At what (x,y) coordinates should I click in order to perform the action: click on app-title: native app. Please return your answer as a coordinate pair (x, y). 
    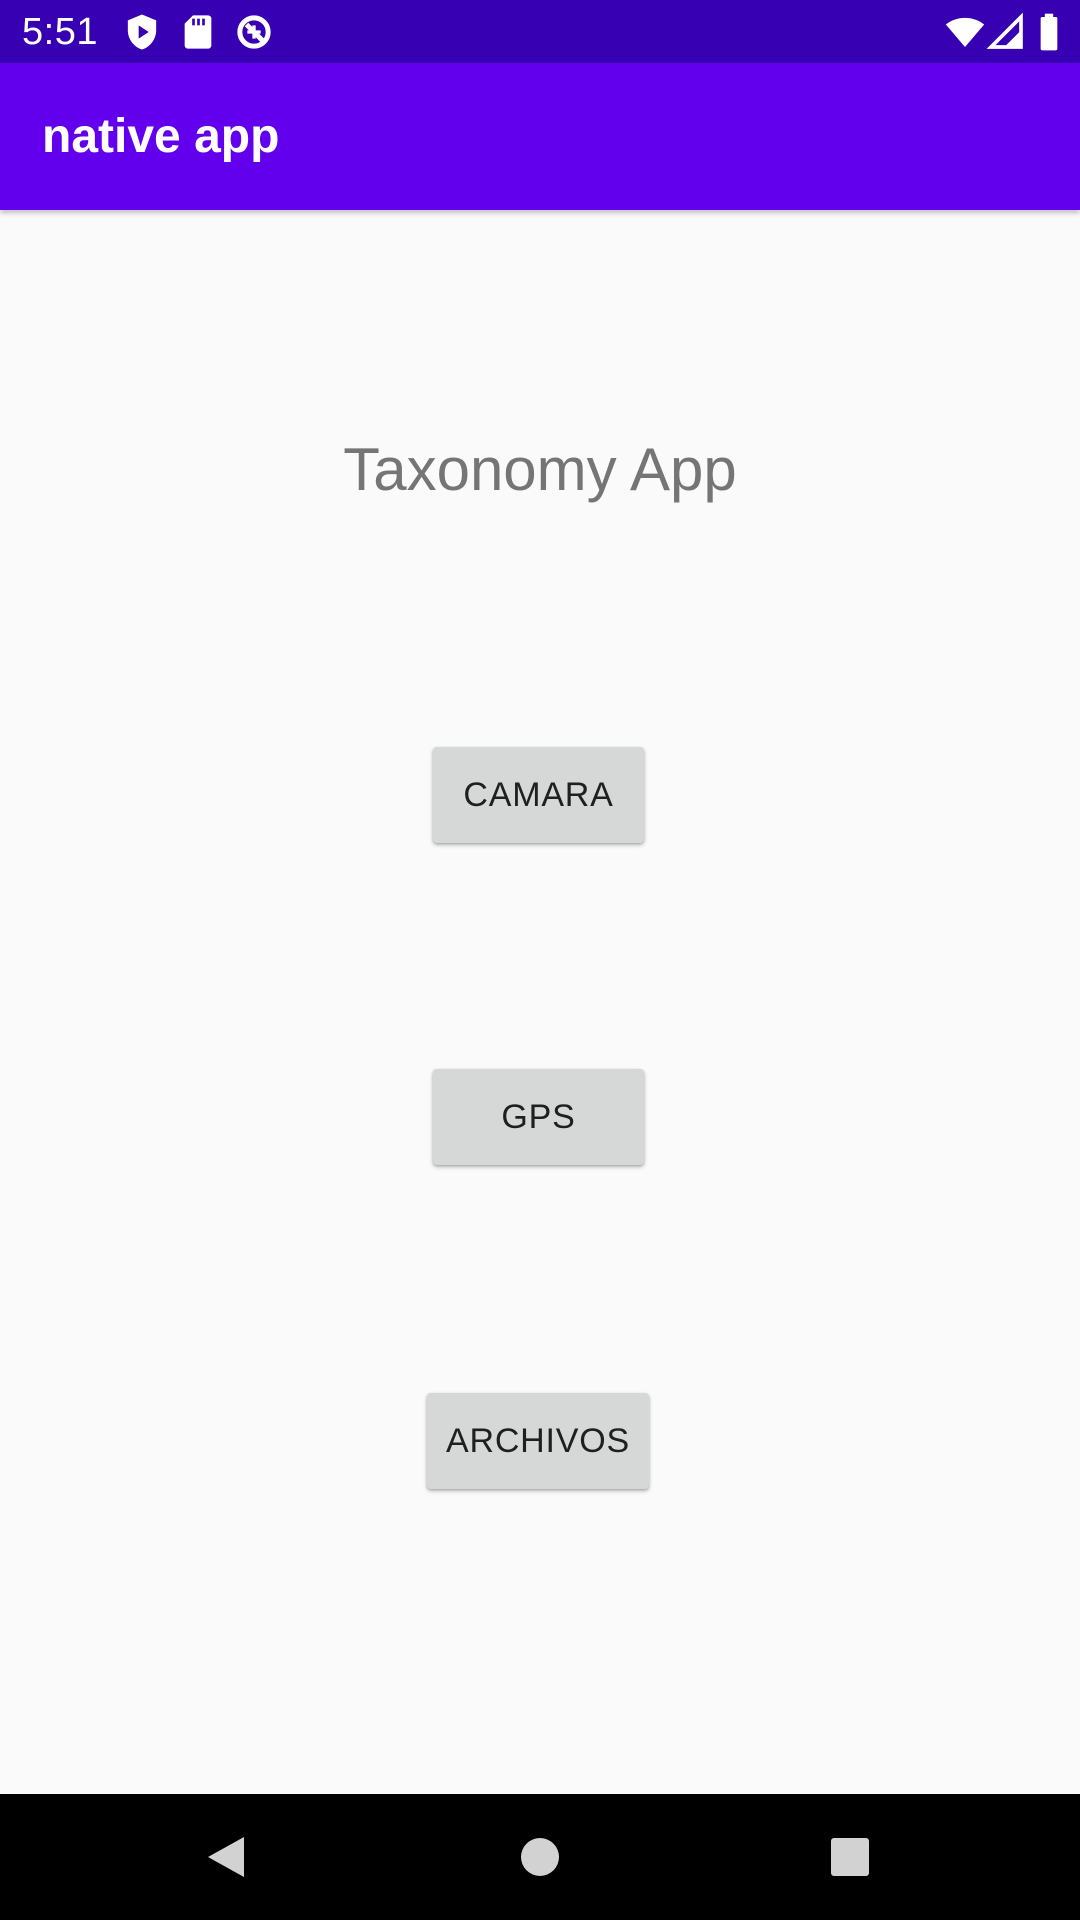
    Looking at the image, I should click on (161, 136).